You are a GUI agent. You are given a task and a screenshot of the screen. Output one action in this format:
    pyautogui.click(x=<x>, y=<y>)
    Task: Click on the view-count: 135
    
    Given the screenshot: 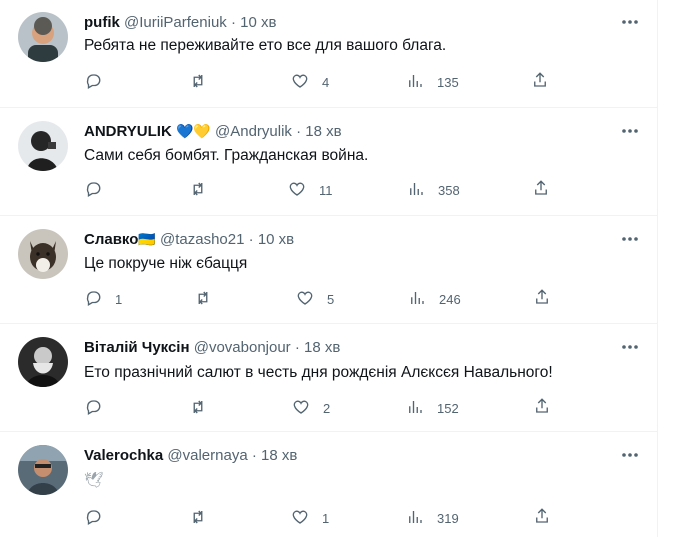 What is the action you would take?
    pyautogui.click(x=448, y=82)
    